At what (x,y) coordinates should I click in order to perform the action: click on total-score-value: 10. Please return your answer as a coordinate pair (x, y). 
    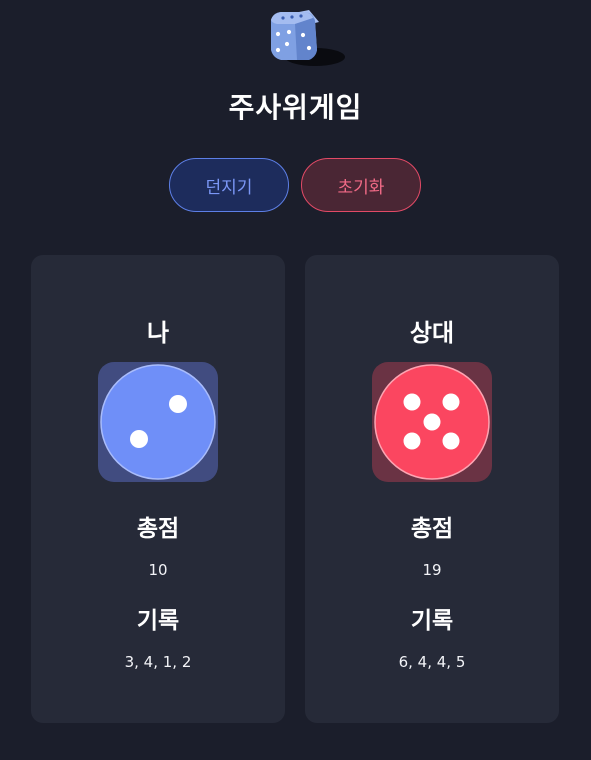
    Looking at the image, I should click on (158, 570).